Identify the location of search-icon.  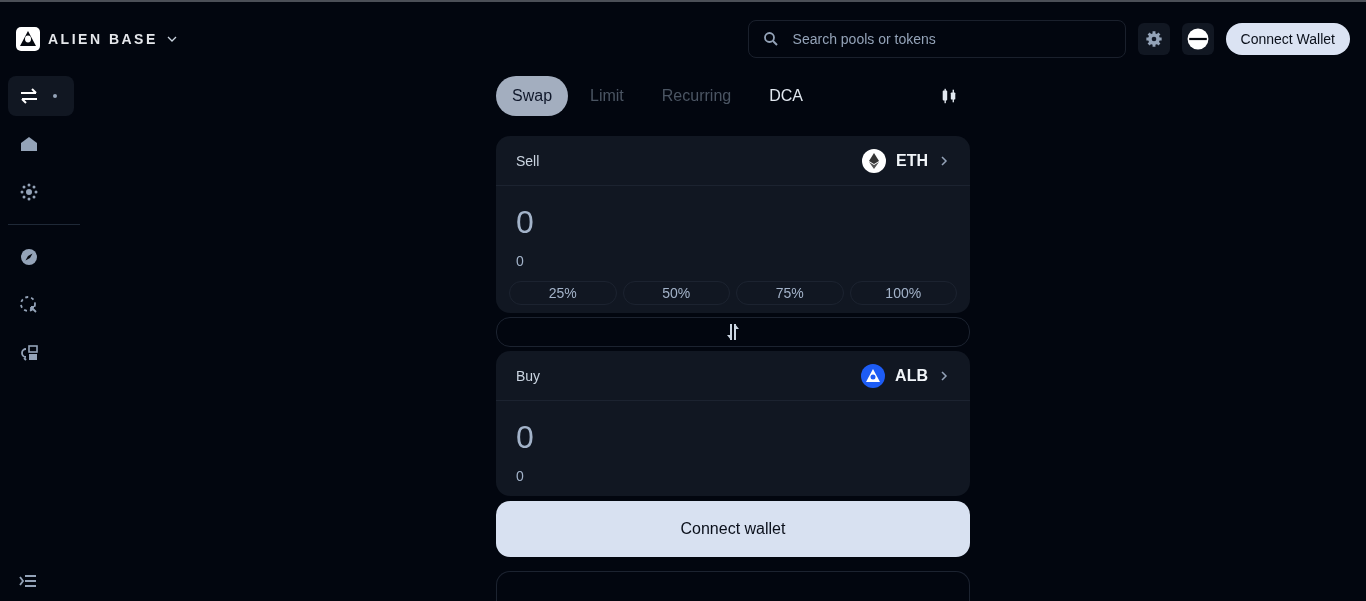
(770, 39).